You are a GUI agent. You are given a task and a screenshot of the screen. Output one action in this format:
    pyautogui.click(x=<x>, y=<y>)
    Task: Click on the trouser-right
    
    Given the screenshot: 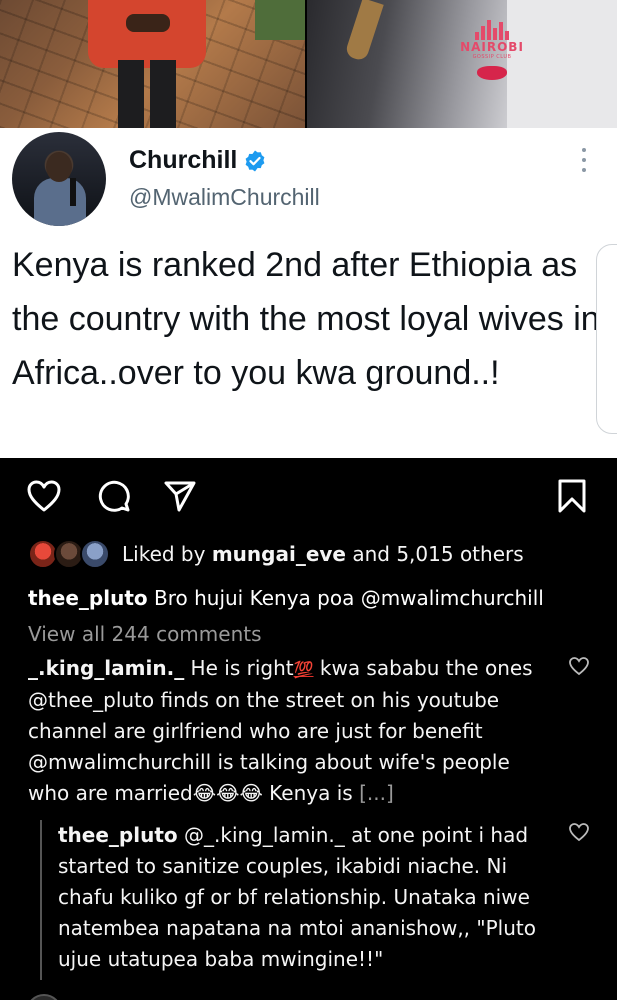 What is the action you would take?
    pyautogui.click(x=163, y=94)
    